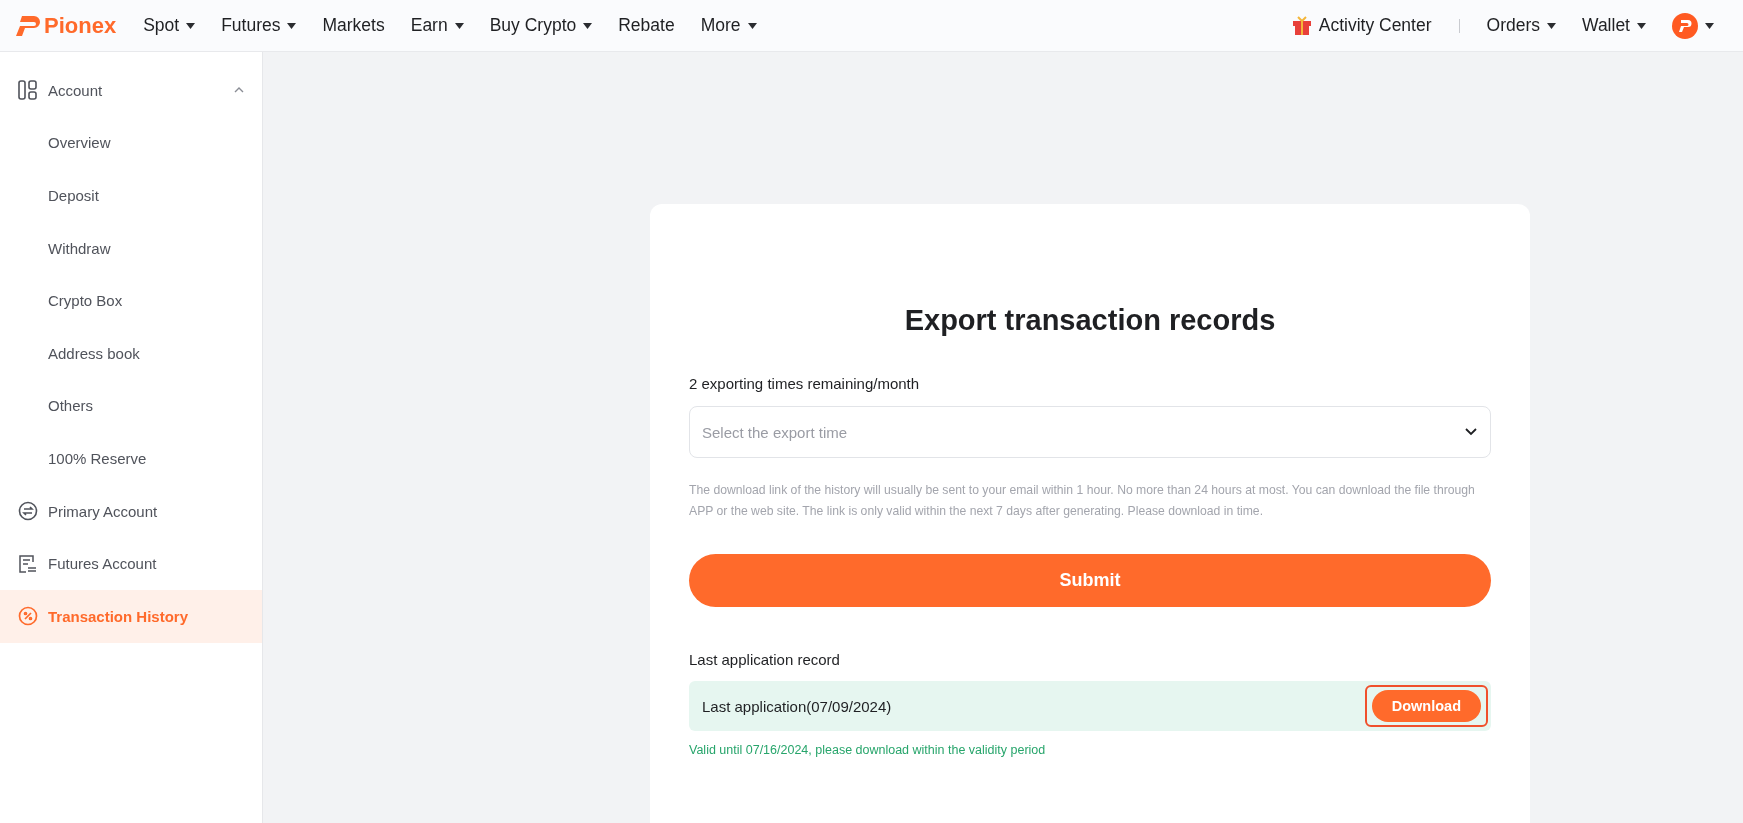 The width and height of the screenshot is (1743, 823). Describe the element at coordinates (1090, 432) in the screenshot. I see `export-time-select: Select the export time` at that location.